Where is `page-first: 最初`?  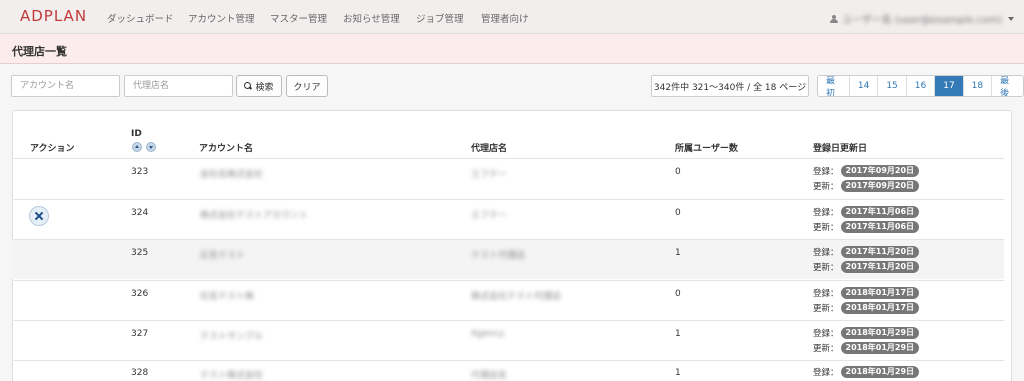
page-first: 最初 is located at coordinates (833, 86).